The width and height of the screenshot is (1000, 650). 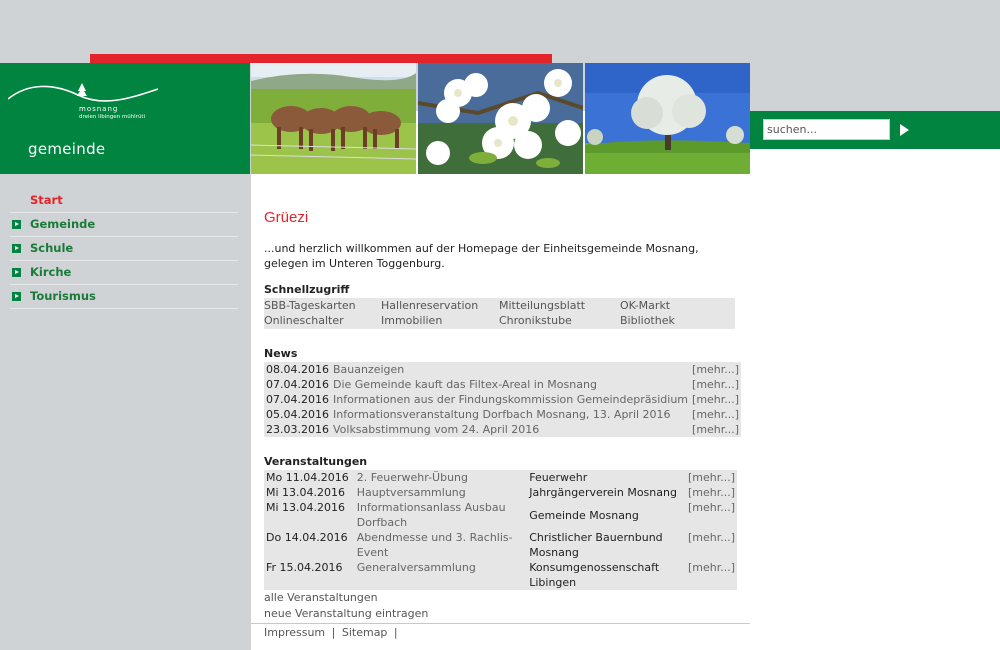 I want to click on news-title-link: Bauanzeigen, so click(x=510, y=369).